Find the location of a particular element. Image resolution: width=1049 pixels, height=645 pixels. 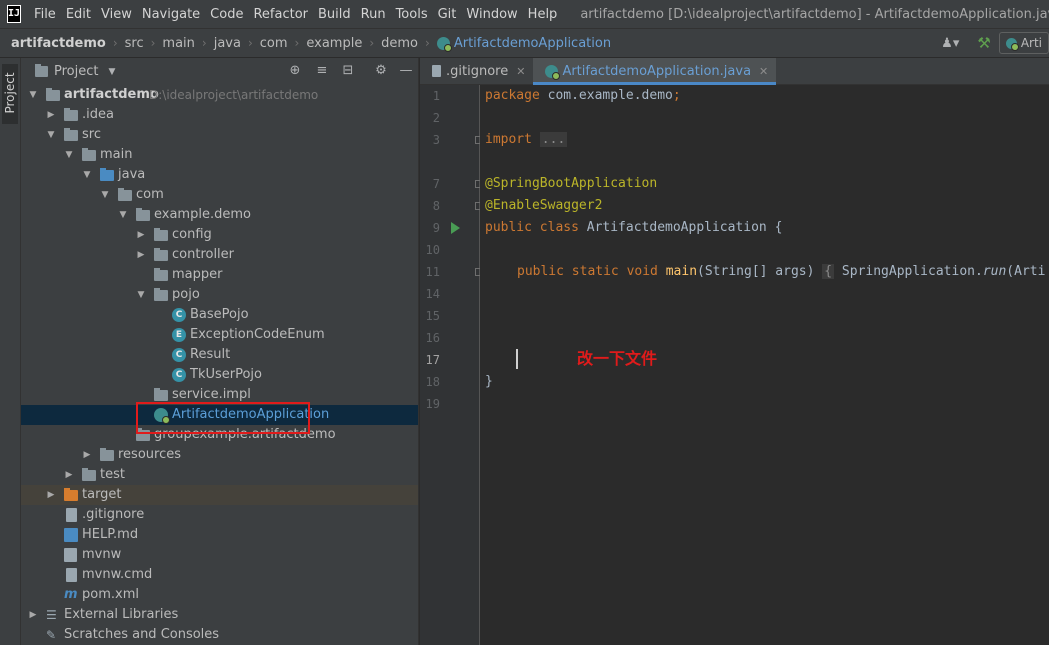

tree-item-external-libraries: ▶ ☰ External Libraries is located at coordinates (219, 615).